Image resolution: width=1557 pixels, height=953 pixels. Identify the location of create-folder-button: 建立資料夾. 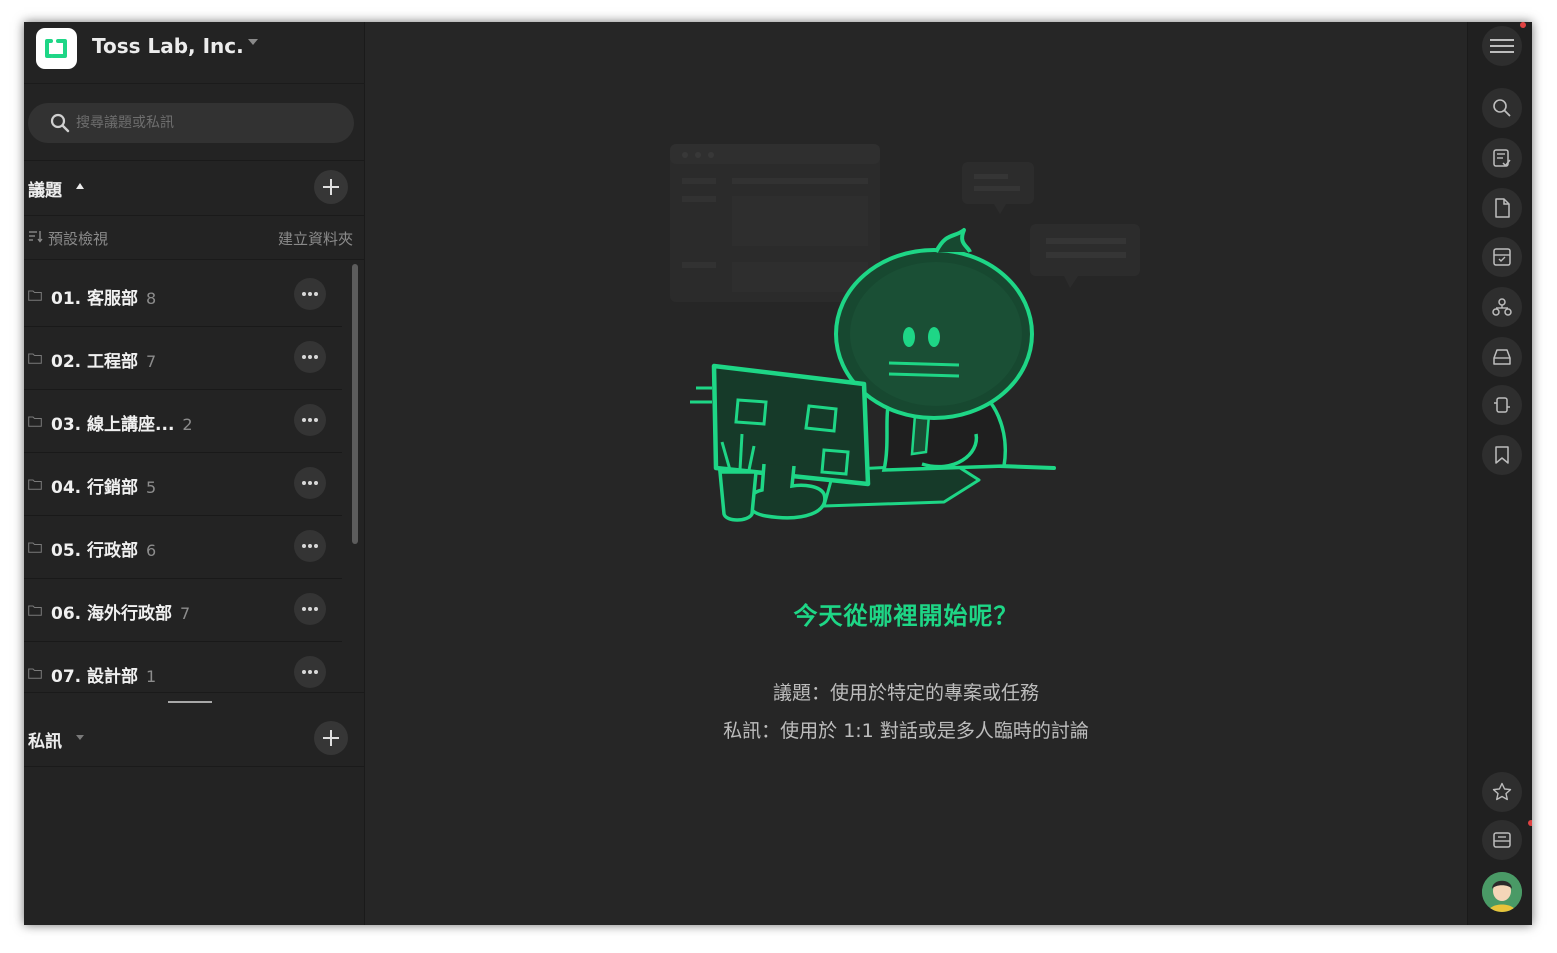
(315, 238).